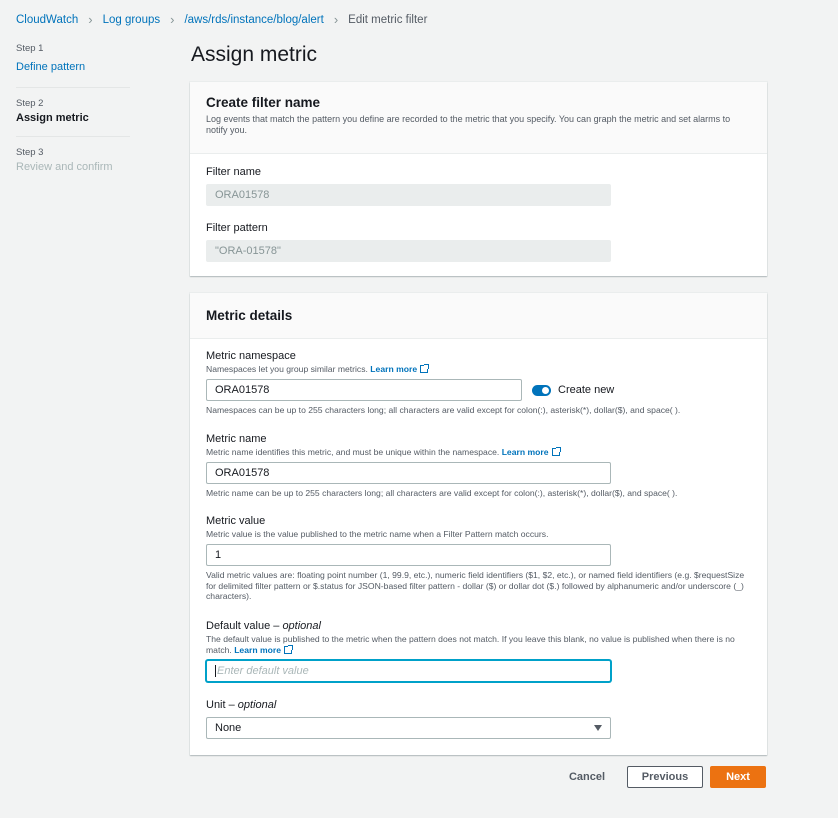 This screenshot has height=818, width=838. I want to click on step-1: Step 1 Define pattern, so click(73, 65).